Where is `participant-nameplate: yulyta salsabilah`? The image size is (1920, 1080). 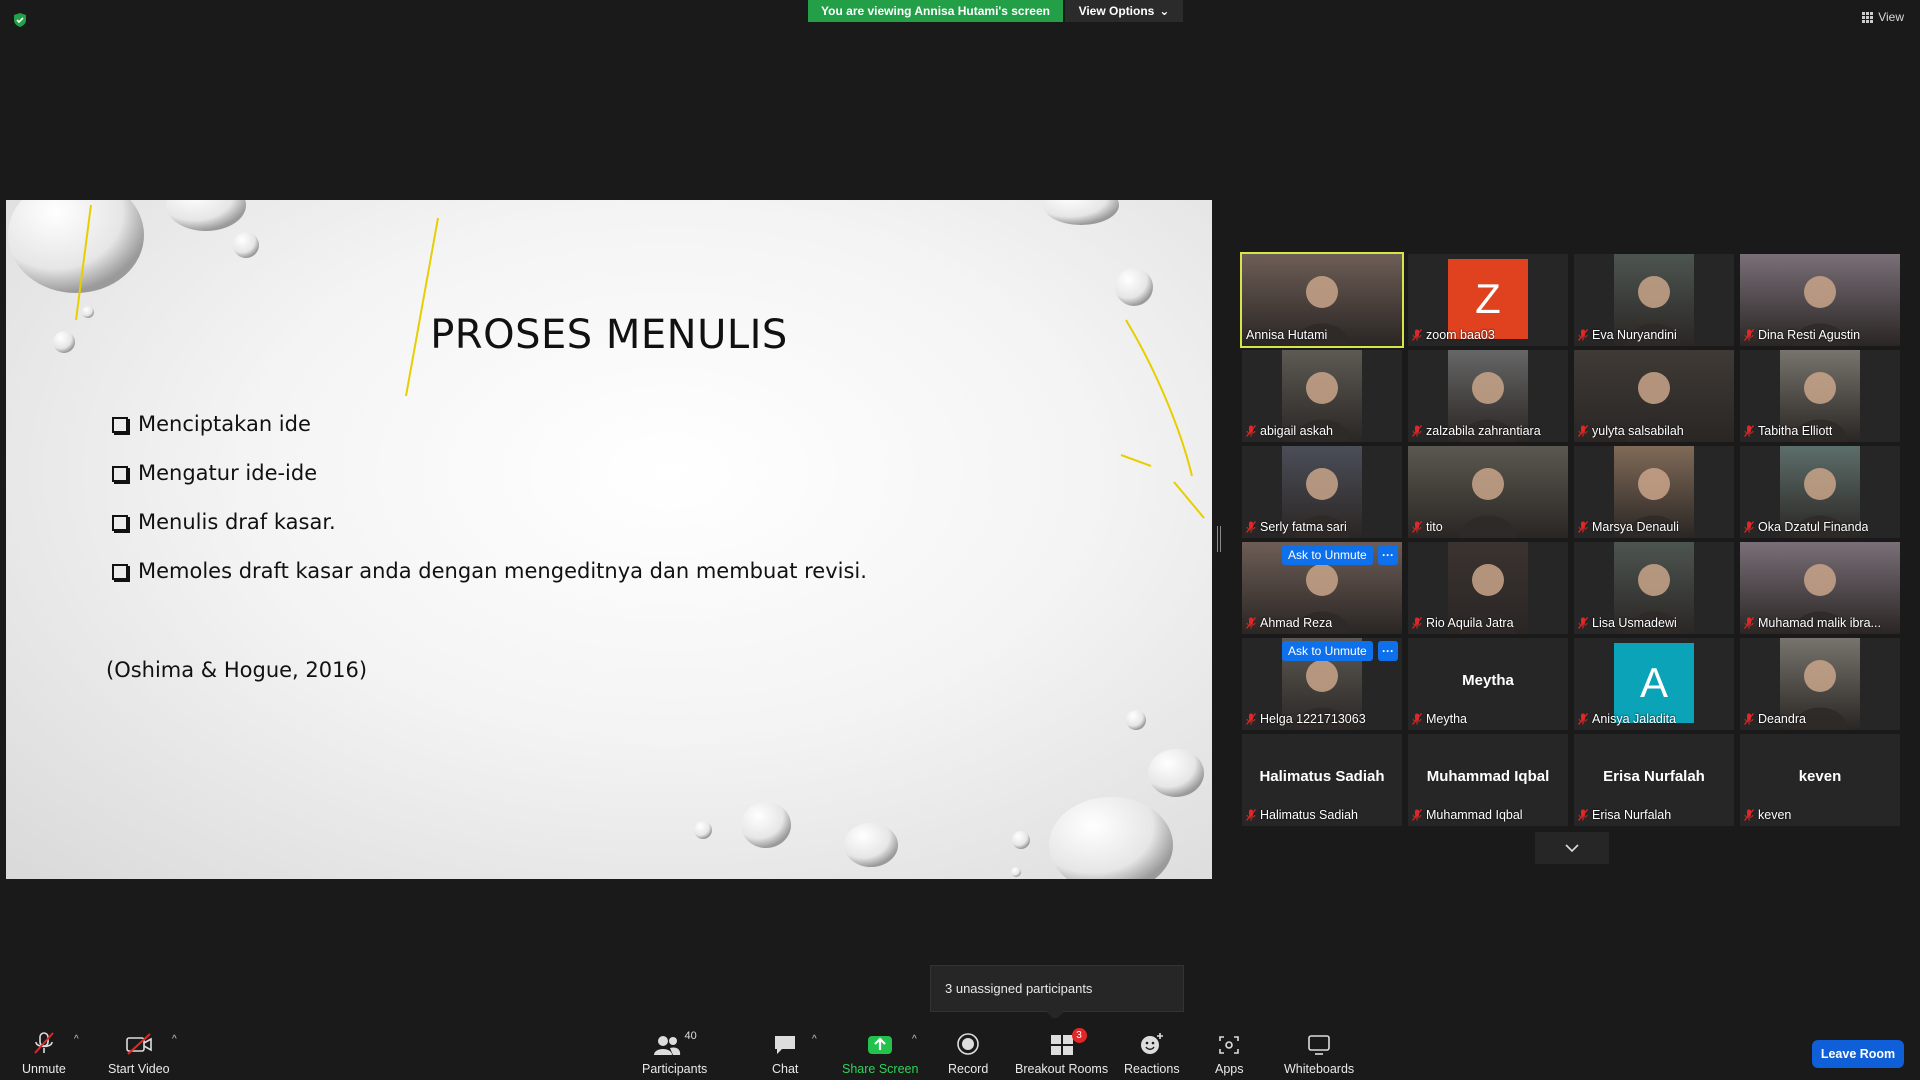 participant-nameplate: yulyta salsabilah is located at coordinates (1631, 431).